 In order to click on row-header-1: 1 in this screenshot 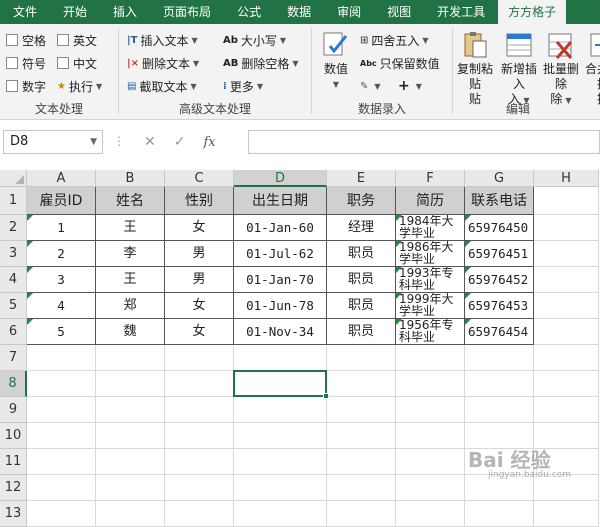, I will do `click(13, 201)`.